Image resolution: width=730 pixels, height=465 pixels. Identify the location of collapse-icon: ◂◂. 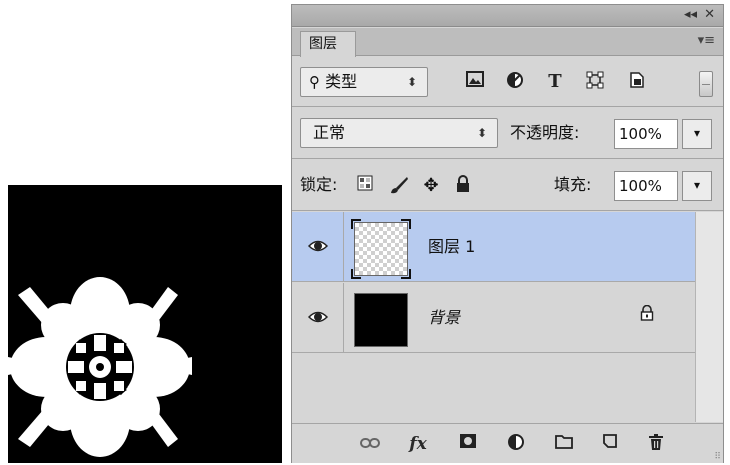
(690, 15).